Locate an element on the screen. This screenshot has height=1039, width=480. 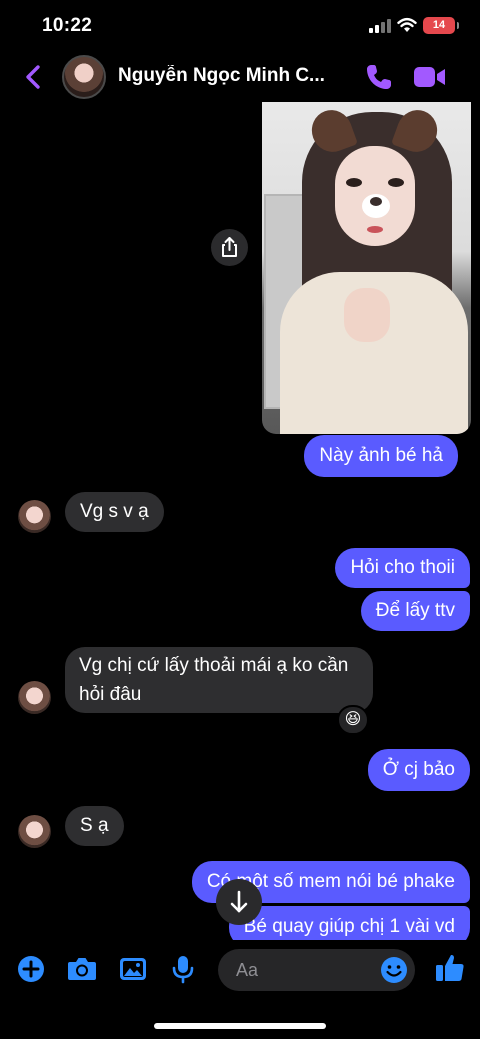
back-icon is located at coordinates (33, 77).